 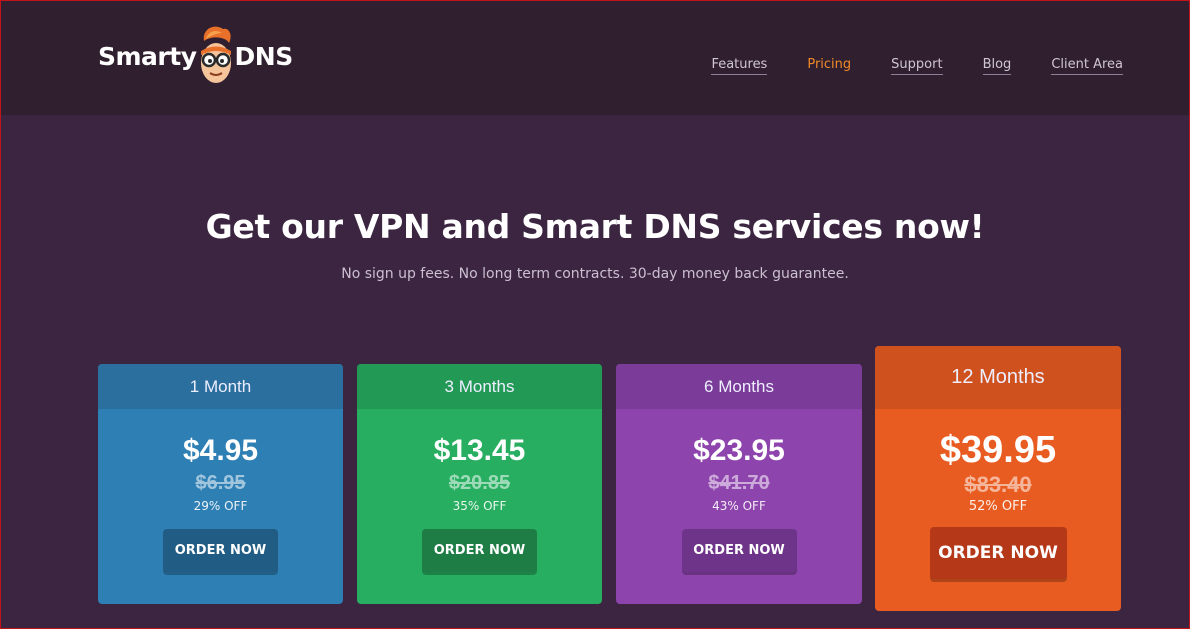 What do you see at coordinates (998, 506) in the screenshot?
I see `plan-discount: 52% OFF` at bounding box center [998, 506].